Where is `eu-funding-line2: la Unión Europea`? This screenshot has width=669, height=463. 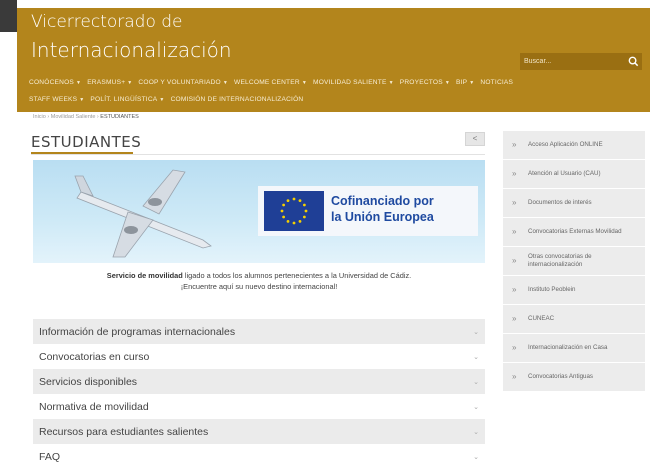 eu-funding-line2: la Unión Europea is located at coordinates (382, 217).